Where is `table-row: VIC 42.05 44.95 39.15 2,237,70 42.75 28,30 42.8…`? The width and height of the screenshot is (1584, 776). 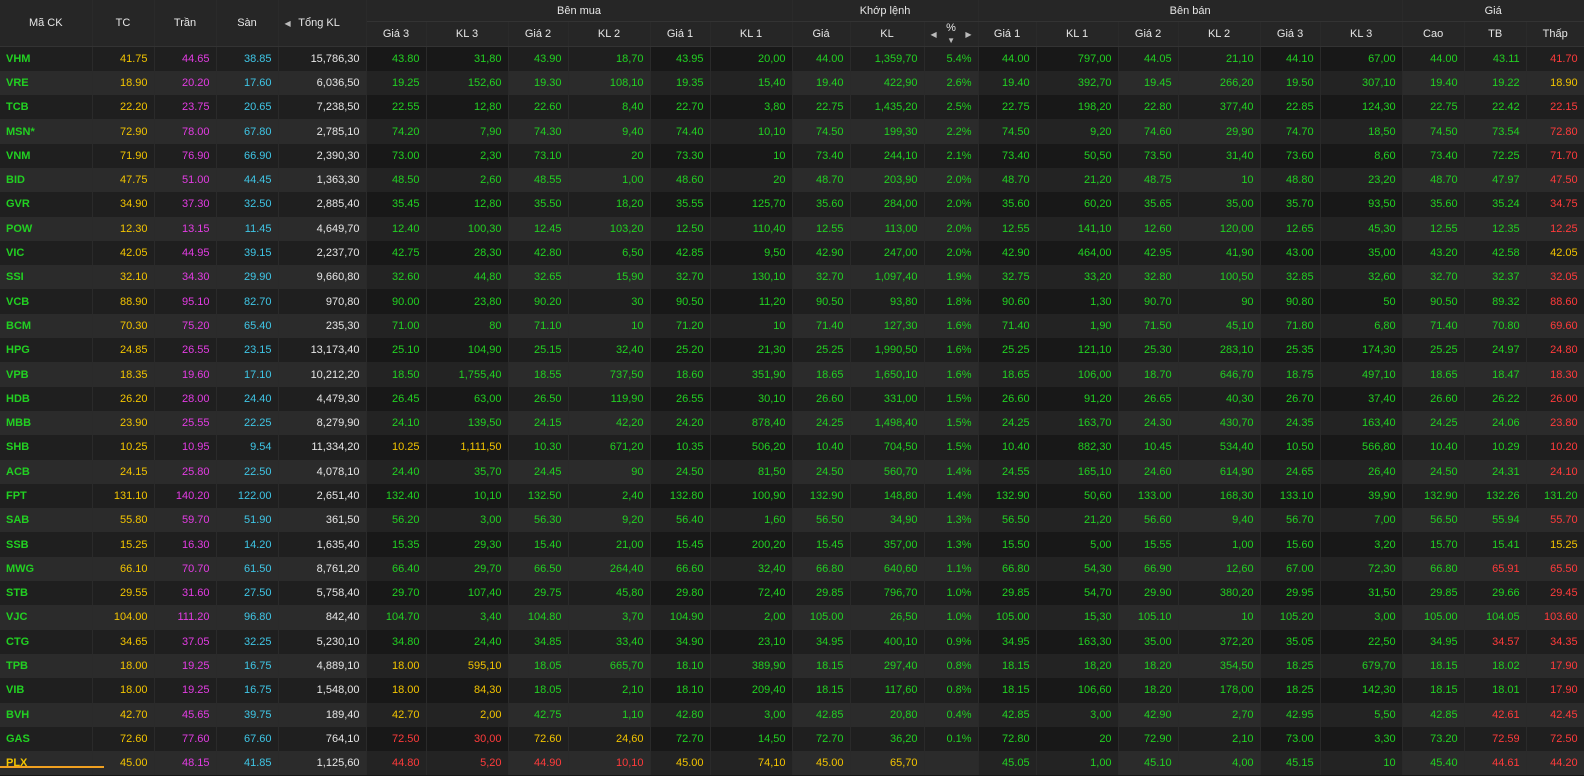
table-row: VIC 42.05 44.95 39.15 2,237,70 42.75 28,30 42.8… is located at coordinates (792, 253).